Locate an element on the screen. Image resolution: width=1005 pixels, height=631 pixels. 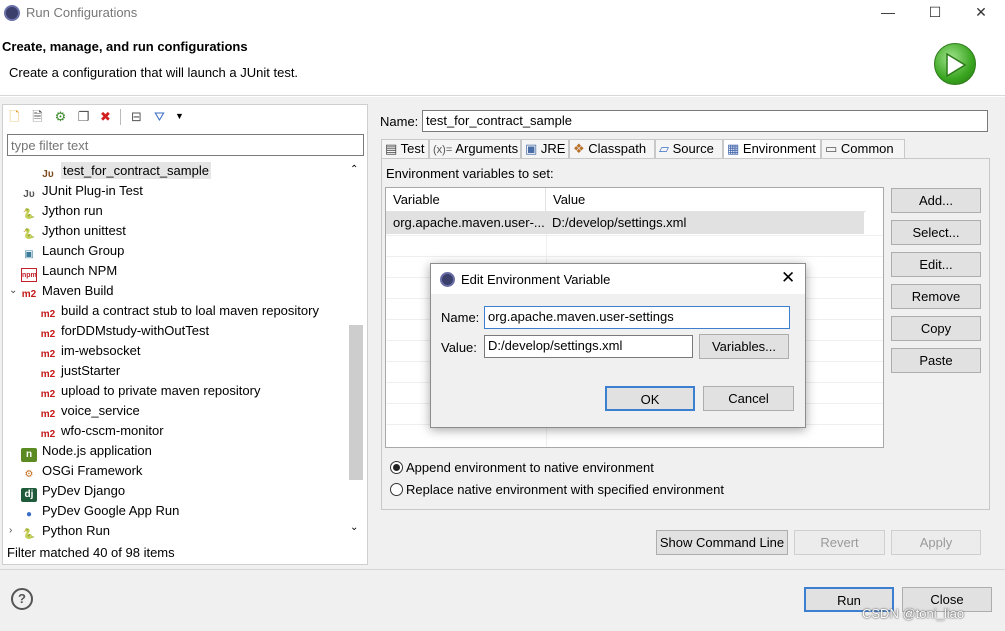
tab-source: ▱ Source is located at coordinates (689, 149).